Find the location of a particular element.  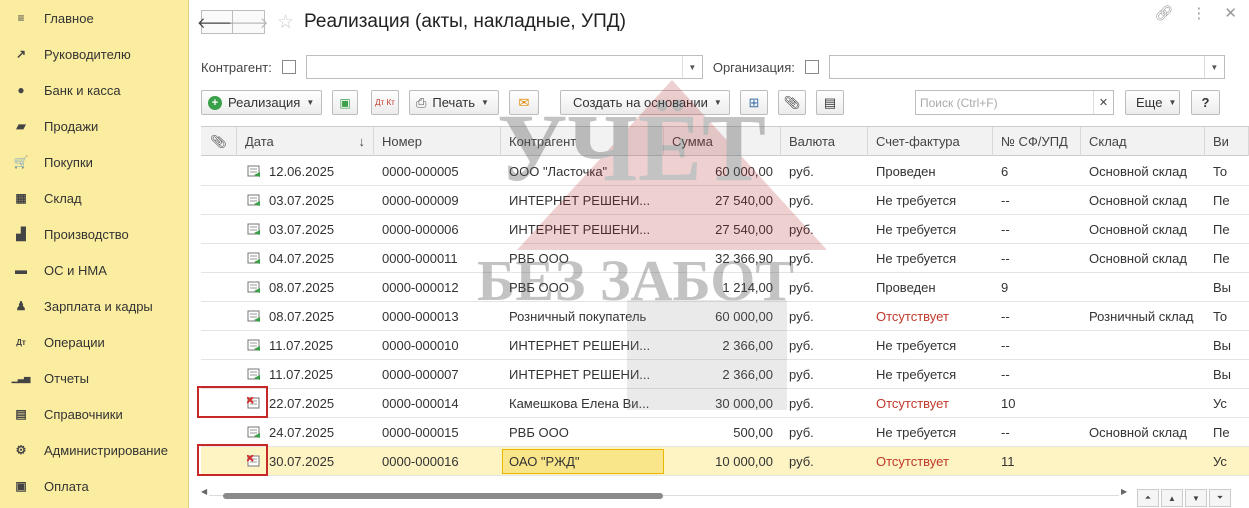

favorite-star-icon: ☆ is located at coordinates (285, 22).